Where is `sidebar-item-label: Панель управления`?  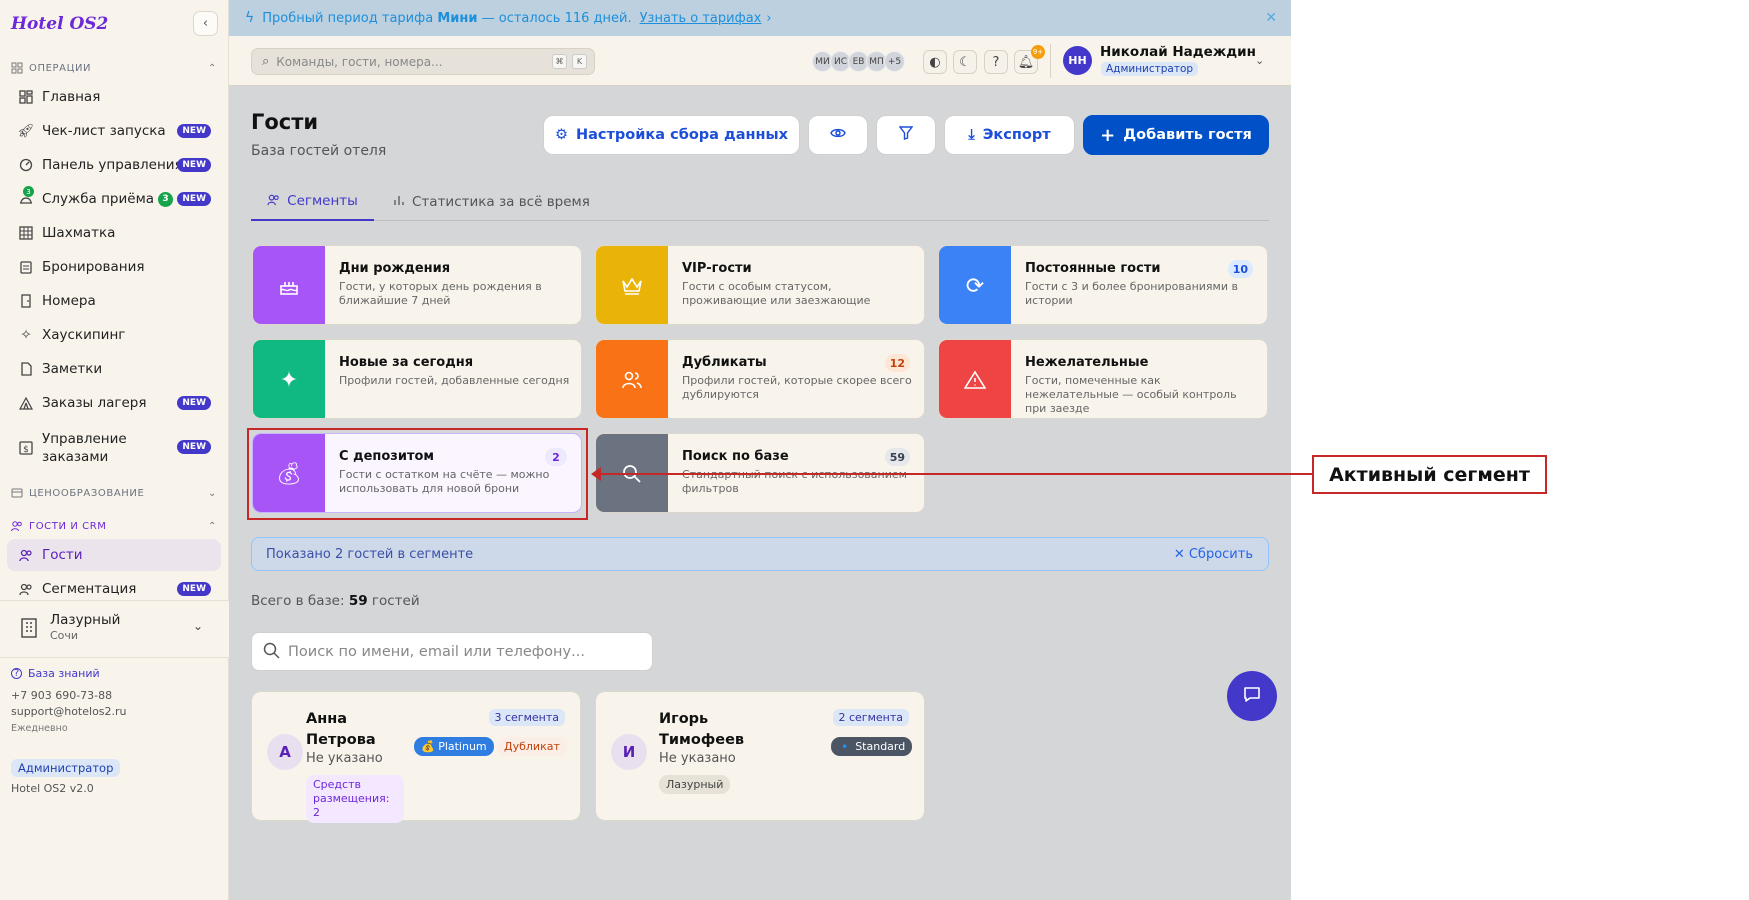
sidebar-item-label: Панель управления is located at coordinates (112, 165).